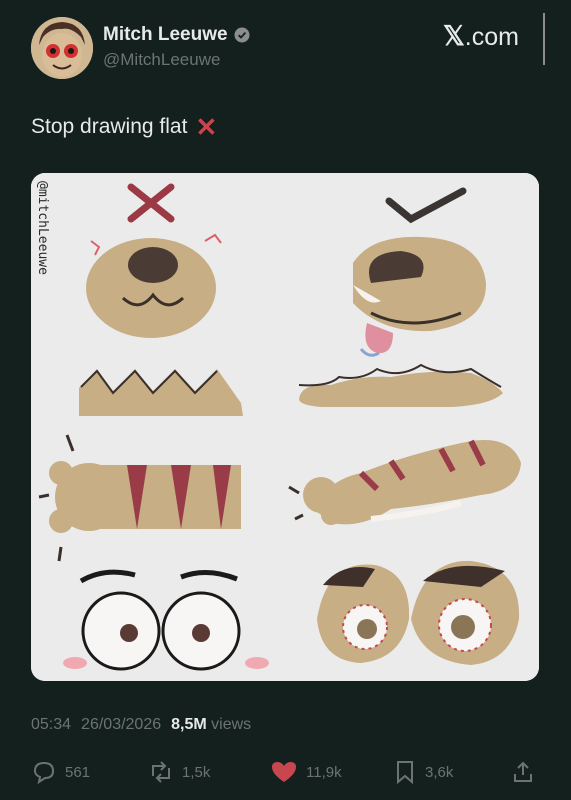 Image resolution: width=571 pixels, height=800 pixels. I want to click on x-brand-link: 𝕏.com, so click(481, 36).